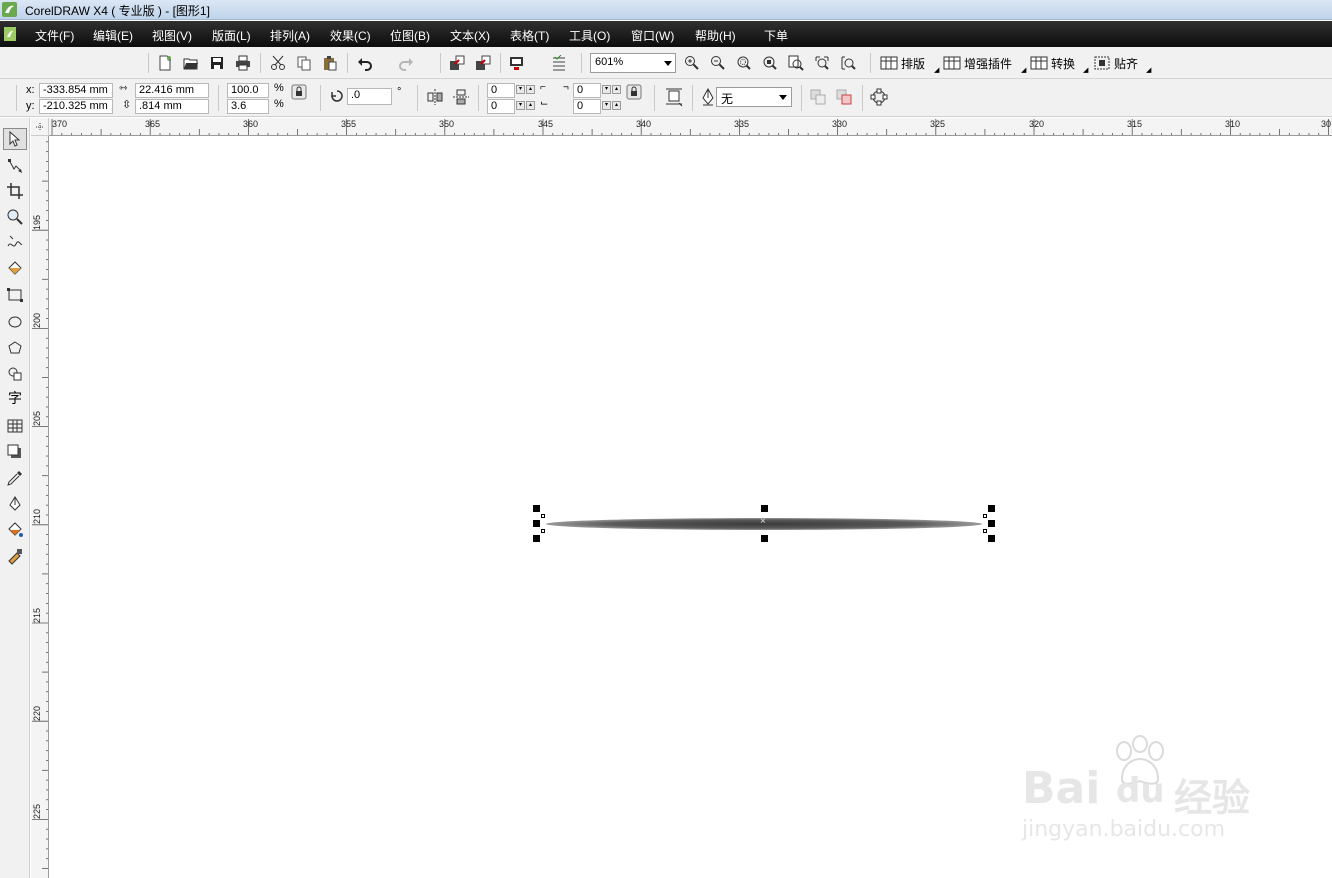  I want to click on convert-to-curves-icon, so click(879, 97).